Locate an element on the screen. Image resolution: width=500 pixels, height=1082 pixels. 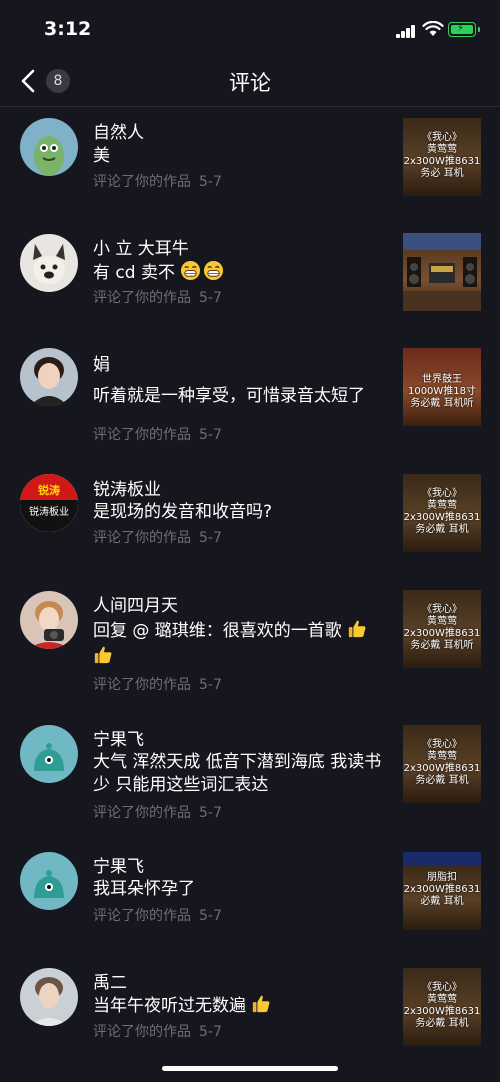
status-bar: 3:12 ⚡ is located at coordinates (250, 28).